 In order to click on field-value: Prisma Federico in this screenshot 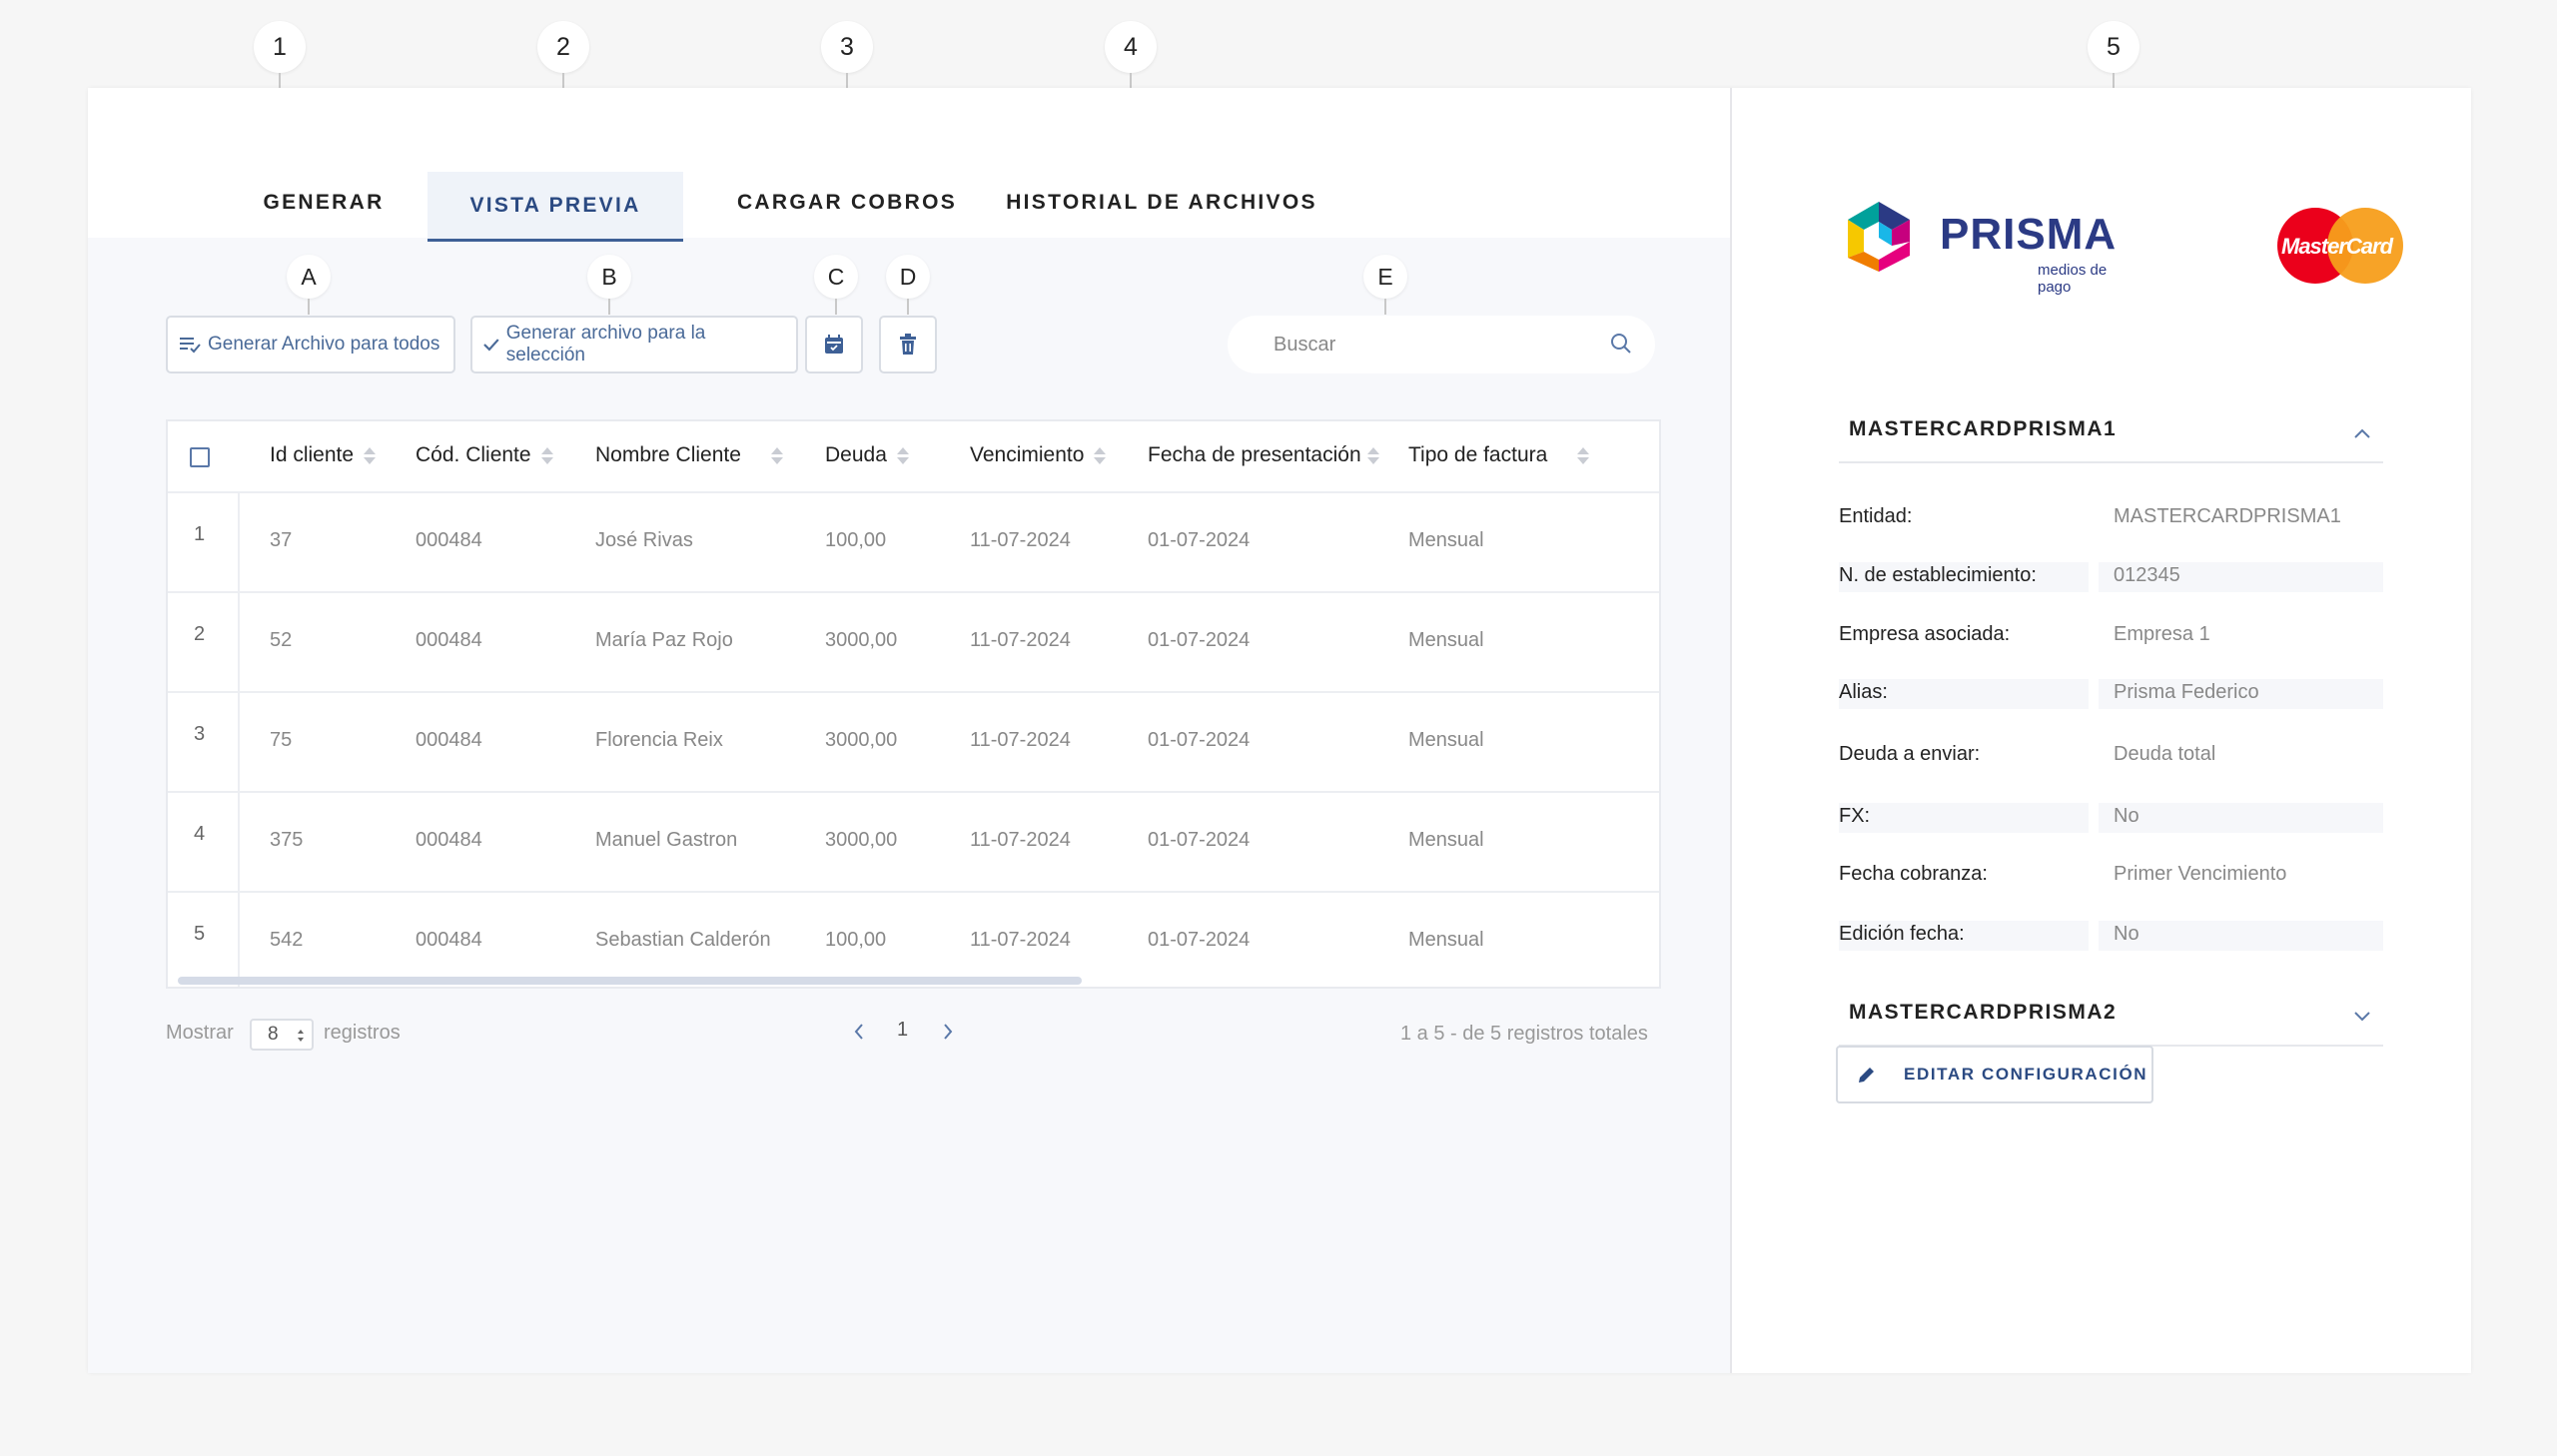, I will do `click(2186, 692)`.